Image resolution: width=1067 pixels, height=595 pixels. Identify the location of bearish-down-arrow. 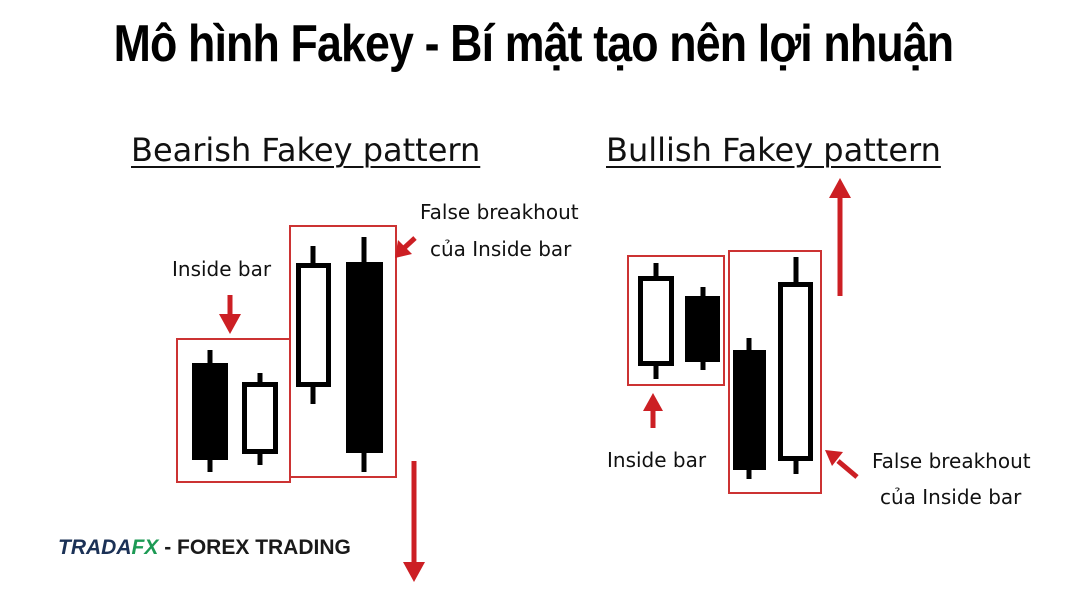
(414, 521).